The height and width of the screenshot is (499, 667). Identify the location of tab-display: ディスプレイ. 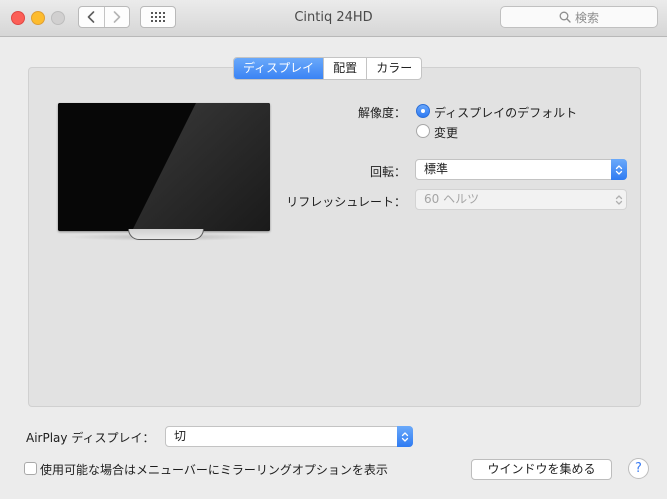
(279, 68).